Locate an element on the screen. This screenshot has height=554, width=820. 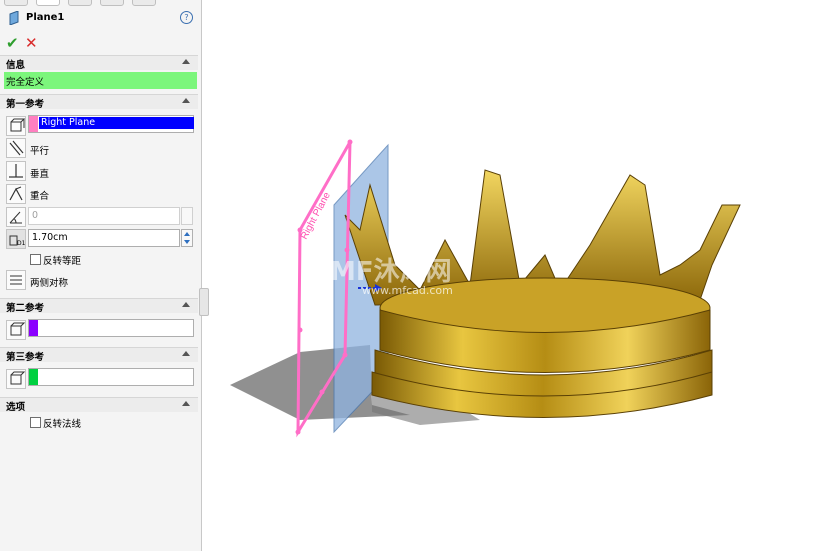
tab-configuration-manager is located at coordinates (80, 3).